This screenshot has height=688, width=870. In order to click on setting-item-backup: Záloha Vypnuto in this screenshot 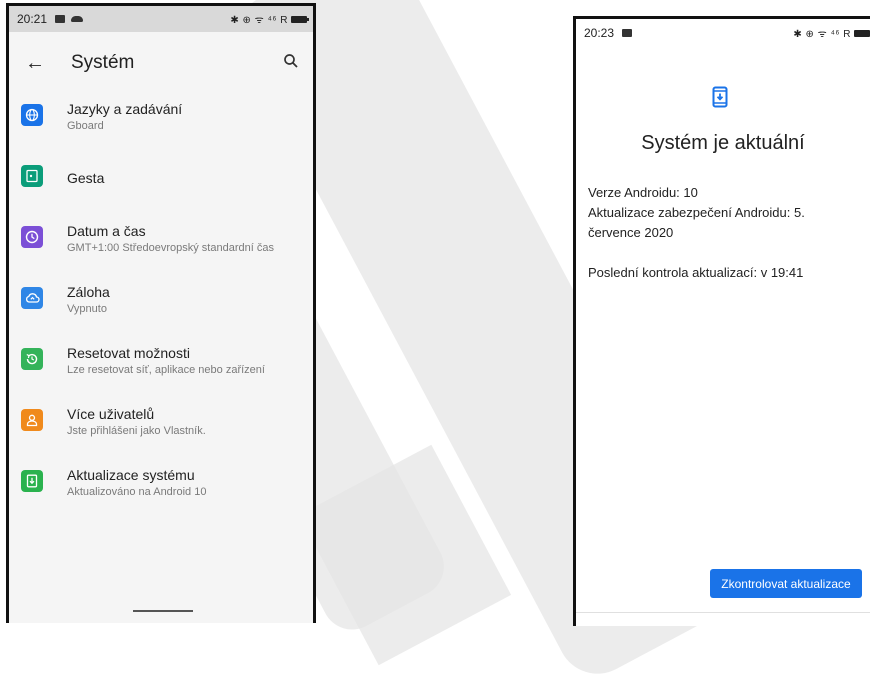, I will do `click(161, 307)`.